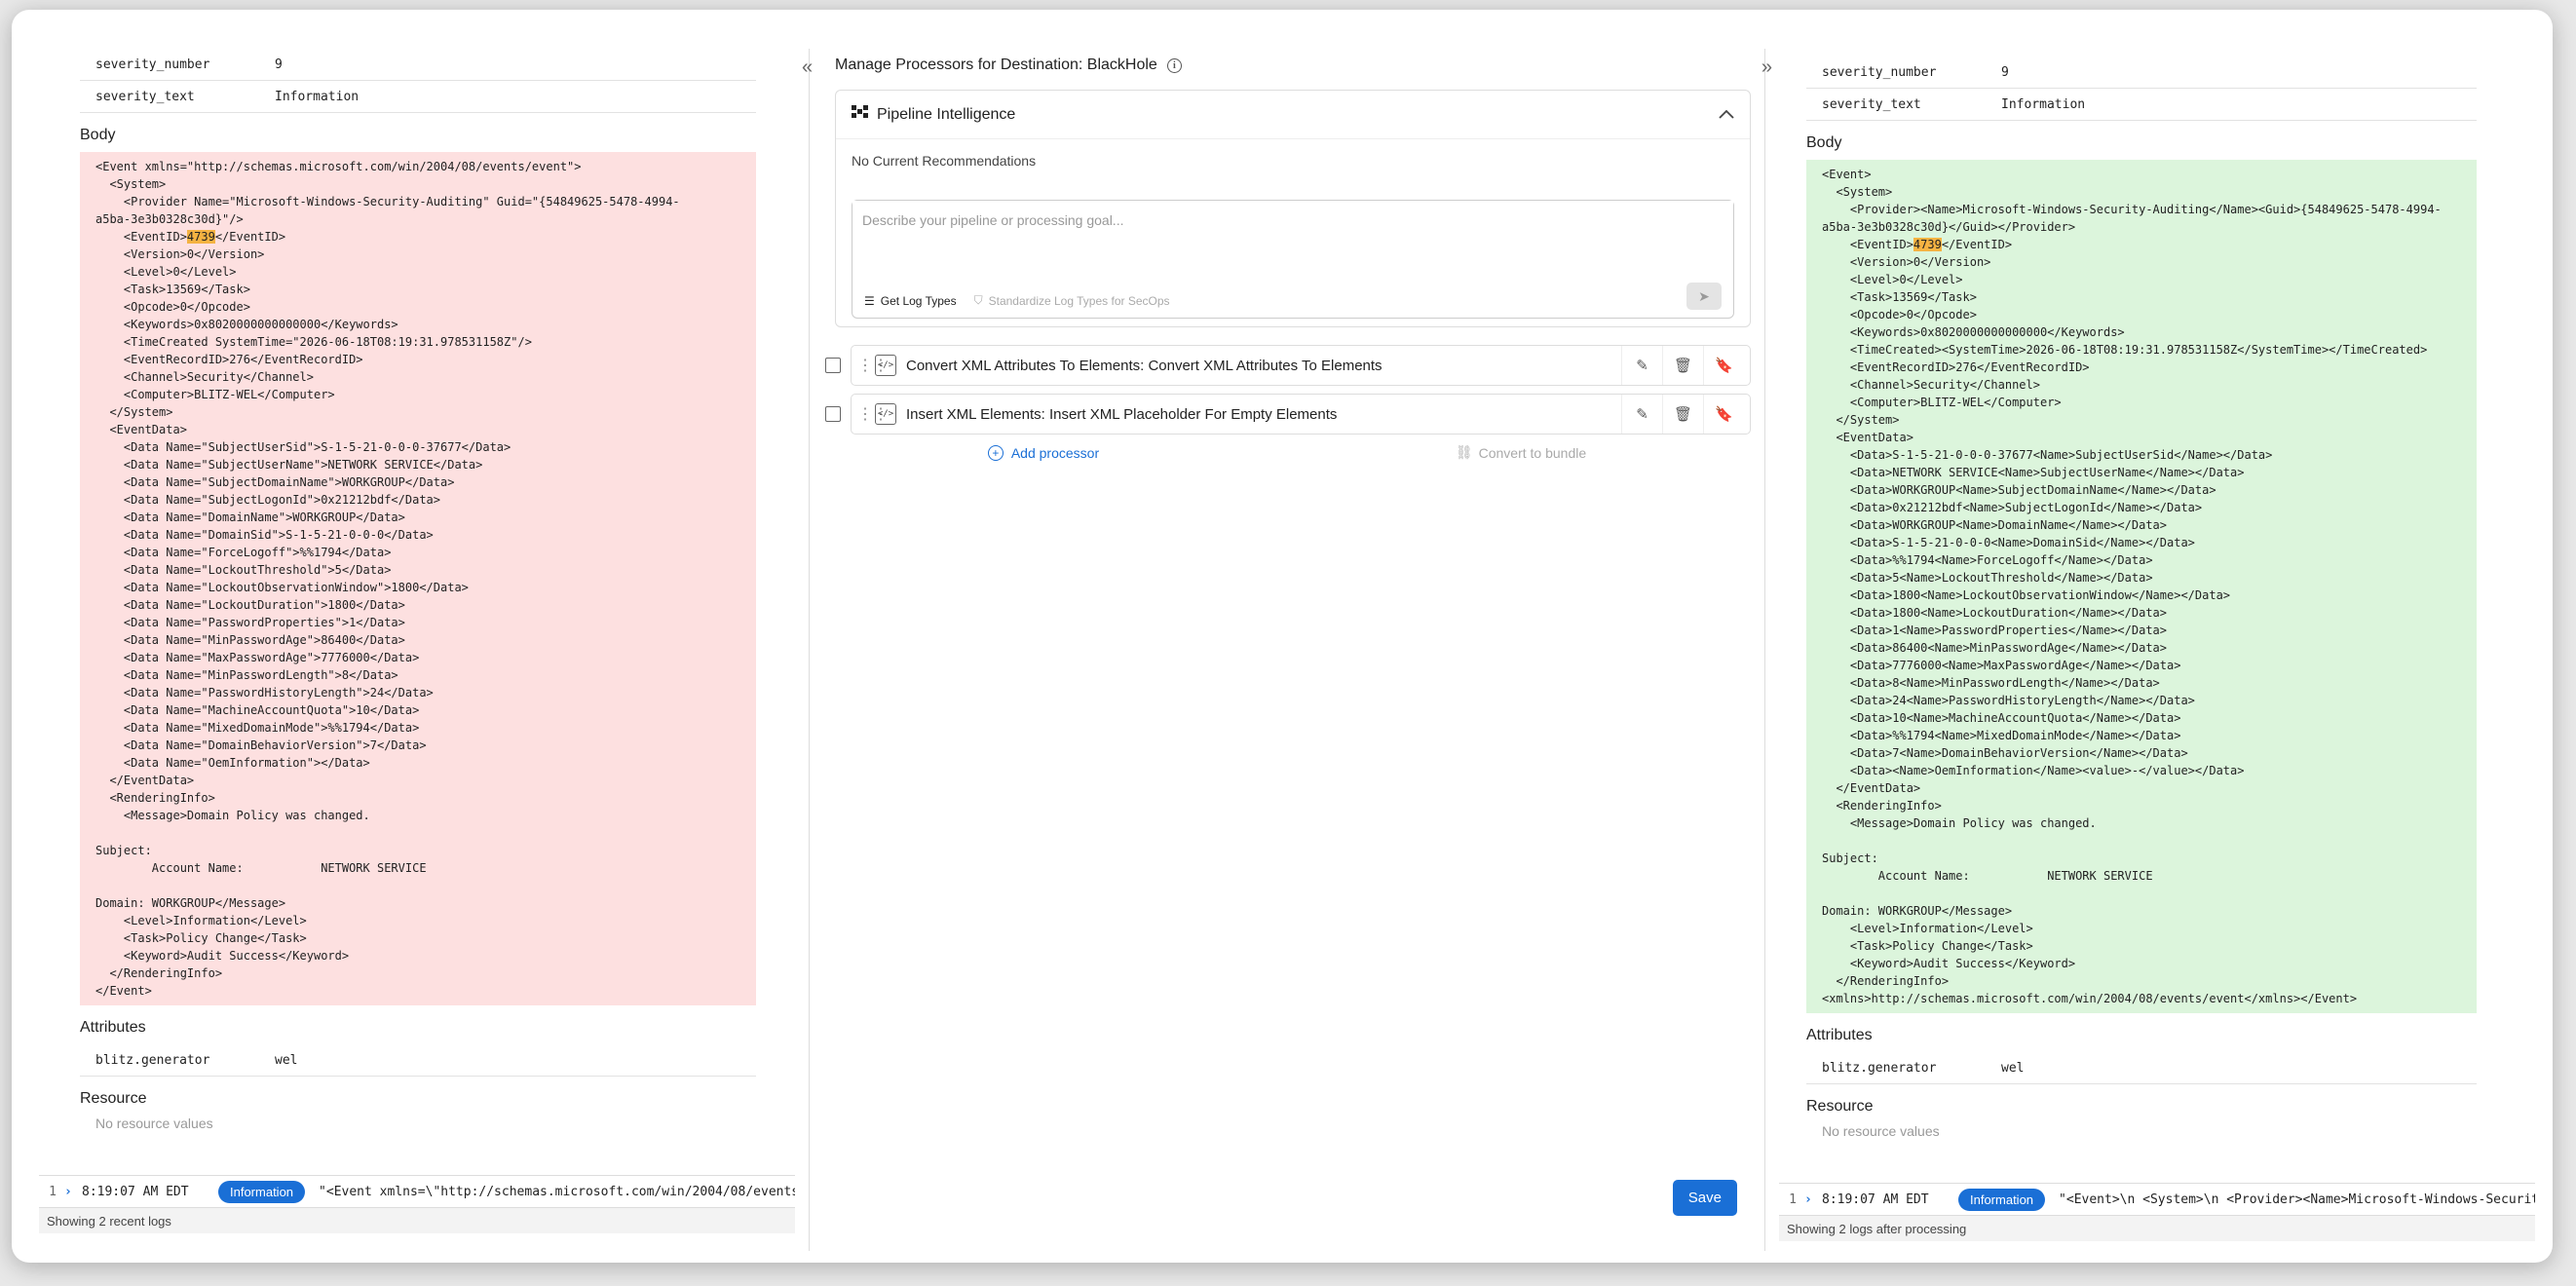 This screenshot has height=1286, width=2576. I want to click on processor-type: Convert XML Attributes To Elements:, so click(1025, 365).